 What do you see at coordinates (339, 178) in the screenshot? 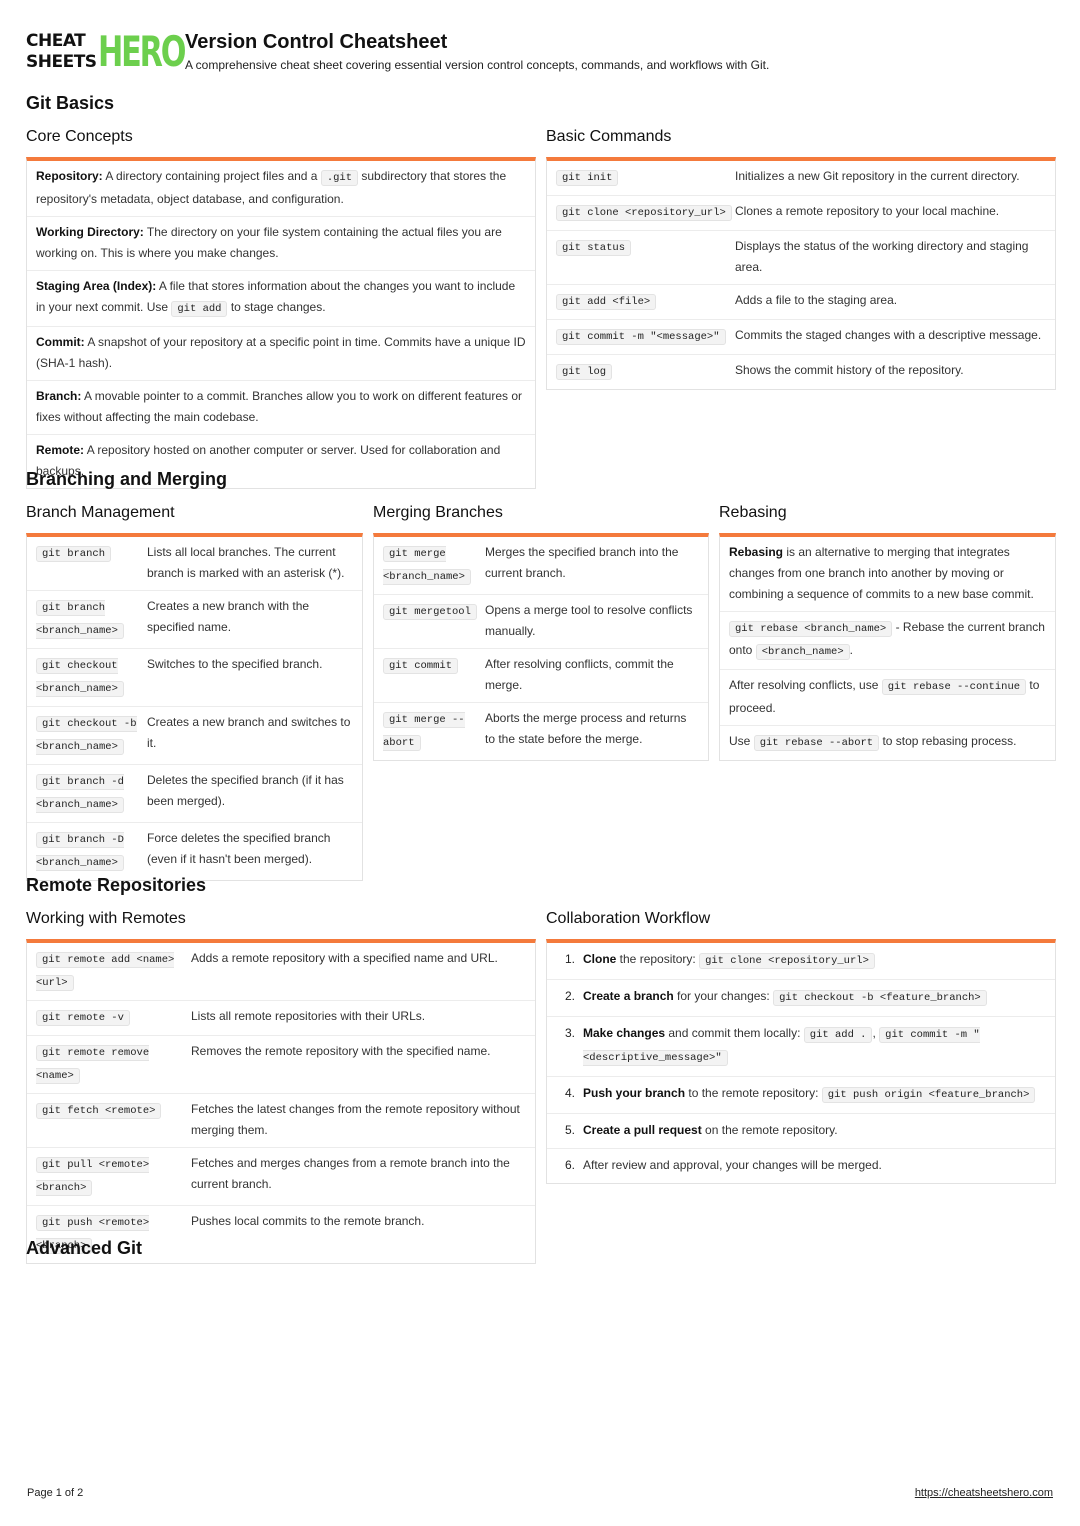
I see `code-snippet: .git` at bounding box center [339, 178].